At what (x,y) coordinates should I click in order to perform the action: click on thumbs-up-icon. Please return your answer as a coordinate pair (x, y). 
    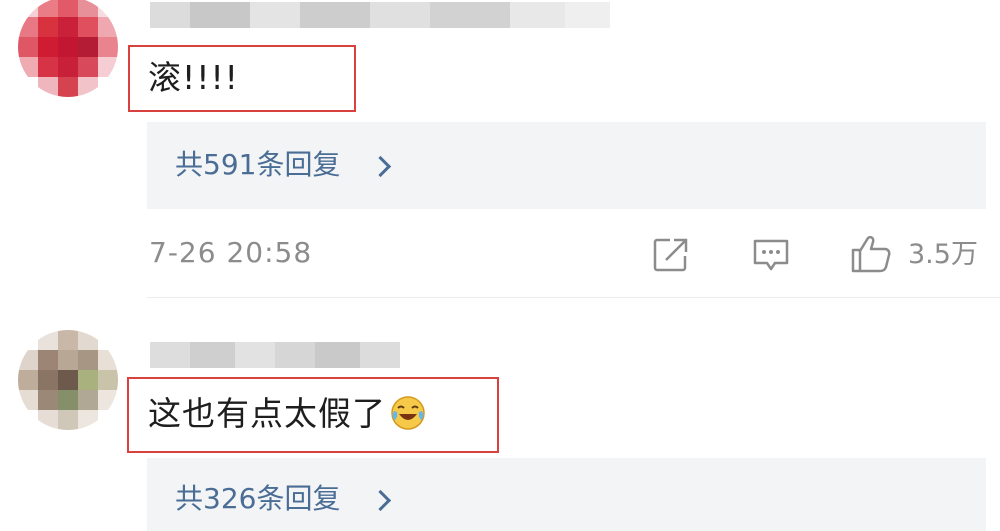
    Looking at the image, I should click on (871, 254).